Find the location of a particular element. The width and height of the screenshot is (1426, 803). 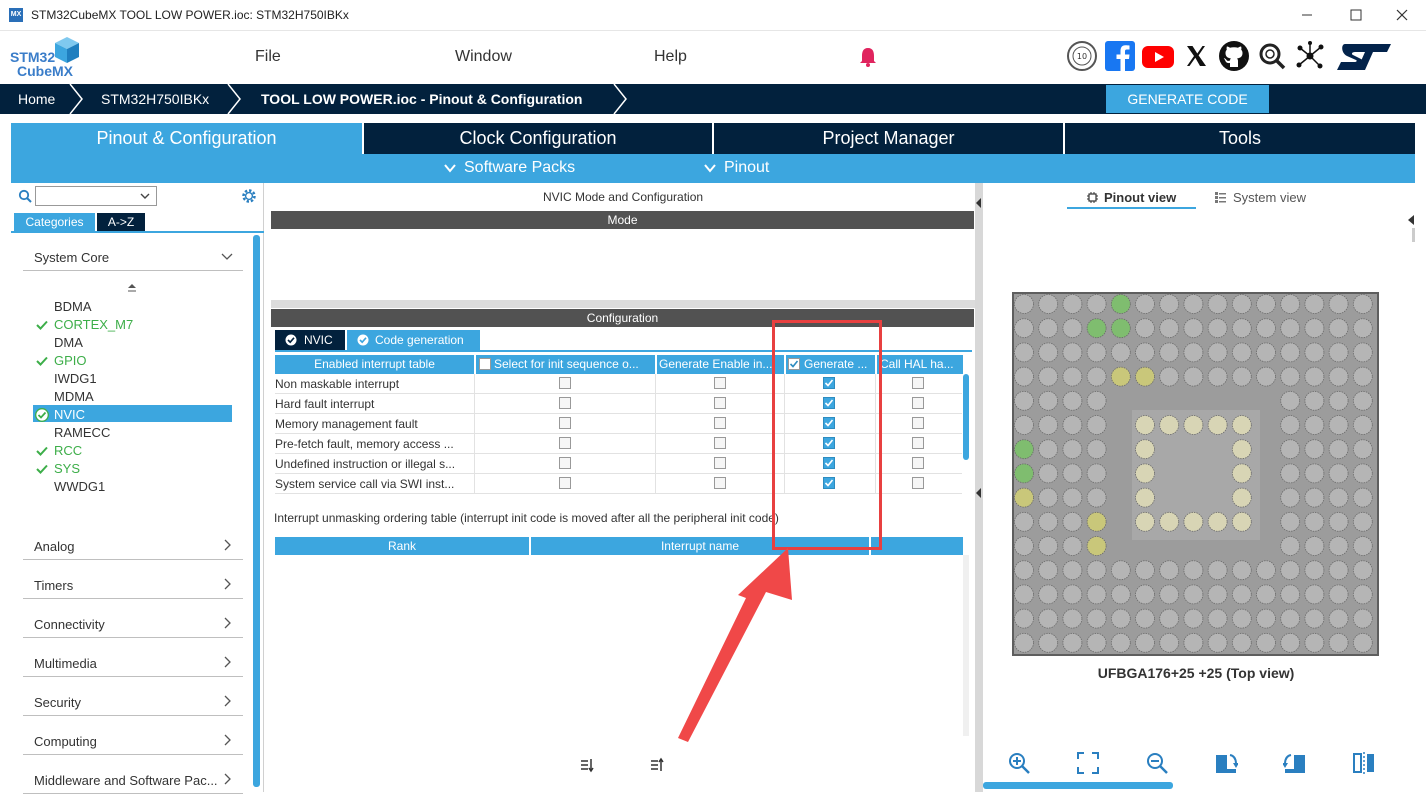

system-core-item-sys: SYS is located at coordinates (67, 468).